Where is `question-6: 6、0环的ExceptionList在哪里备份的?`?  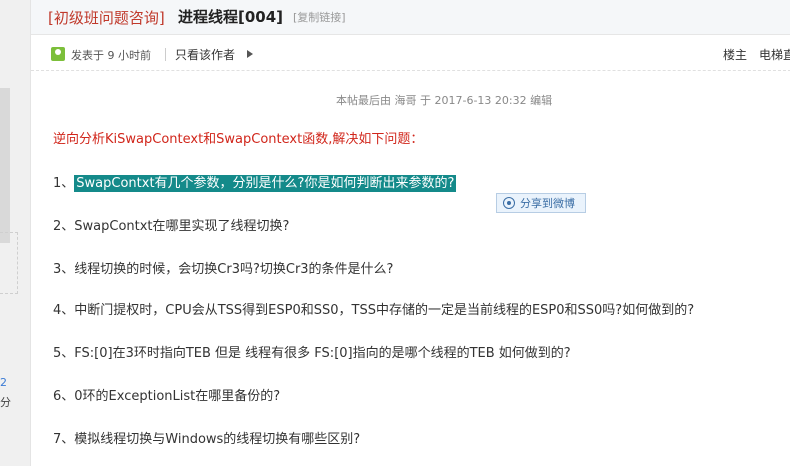
question-6: 6、0环的ExceptionList在哪里备份的? is located at coordinates (167, 396).